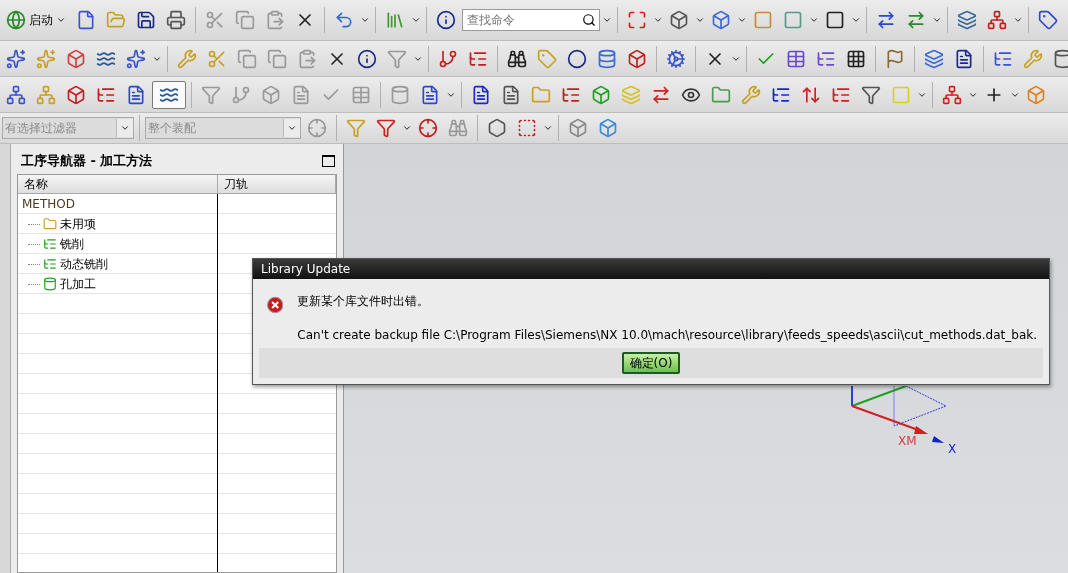 Image resolution: width=1068 pixels, height=573 pixels. What do you see at coordinates (531, 20) in the screenshot?
I see `search-field: 查找命令` at bounding box center [531, 20].